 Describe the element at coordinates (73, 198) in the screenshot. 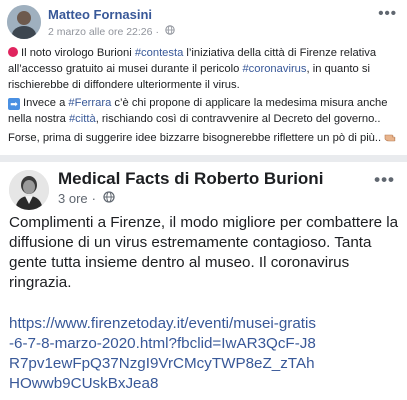

I see `post-timestamp: 3 ore` at that location.